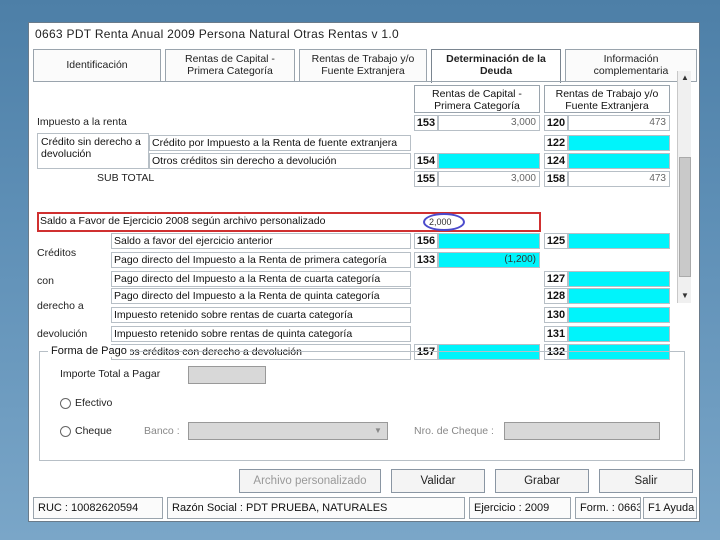 This screenshot has width=720, height=540. Describe the element at coordinates (426, 260) in the screenshot. I see `code-133: 133` at that location.